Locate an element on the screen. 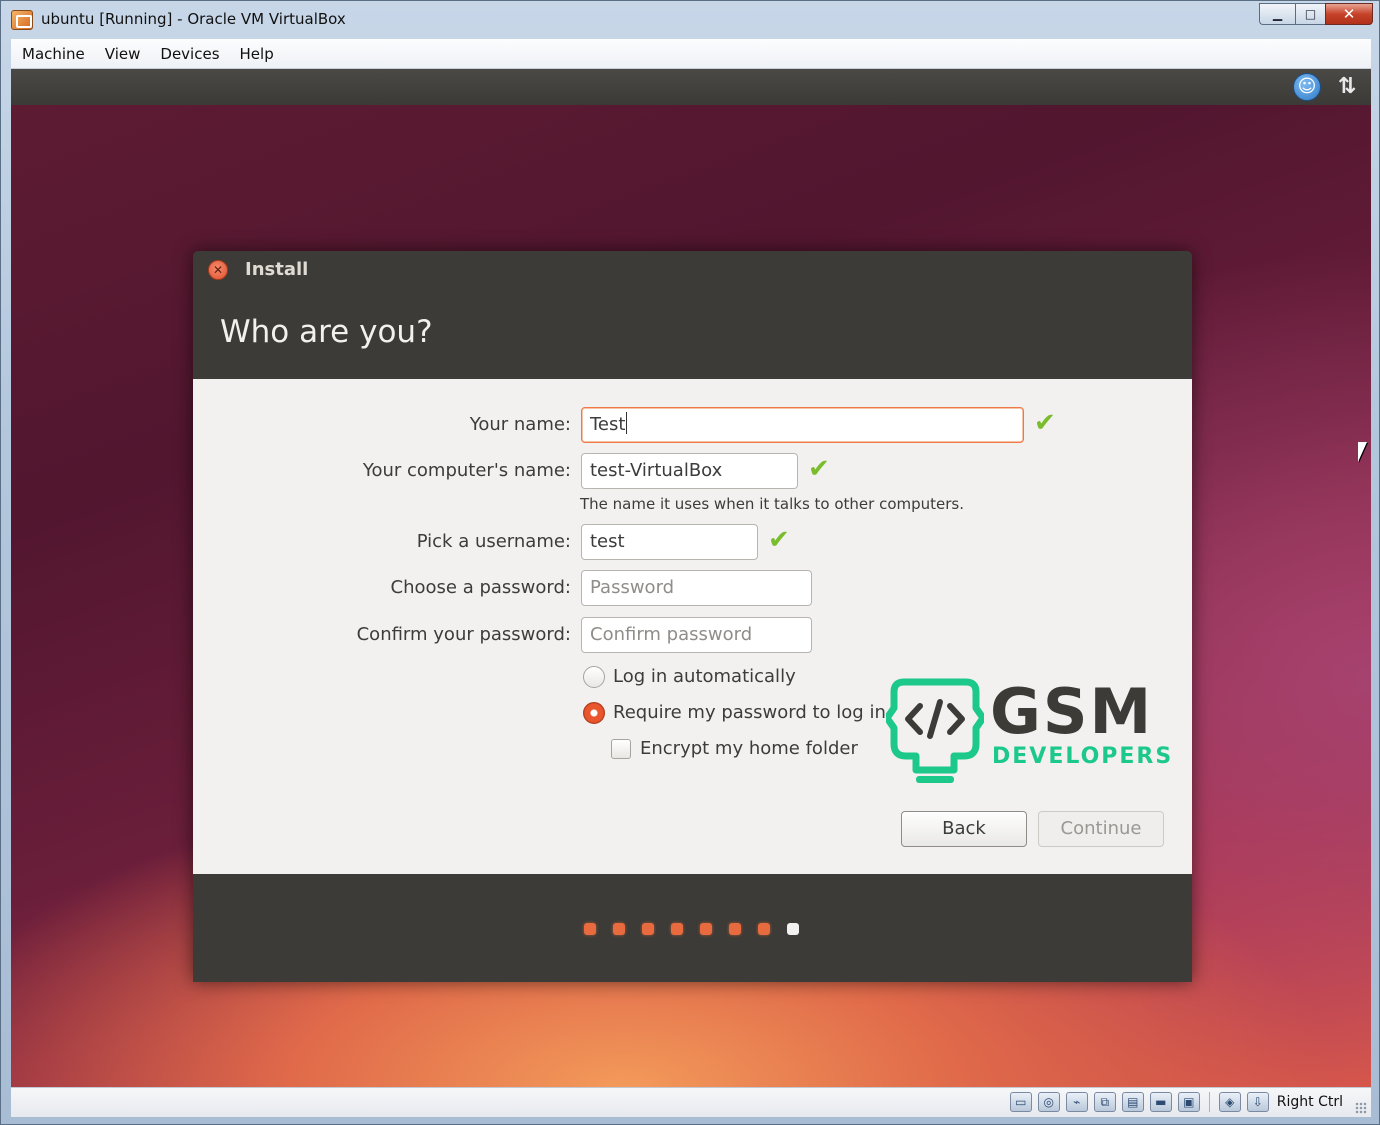 The width and height of the screenshot is (1380, 1125). menu-devices: Devices is located at coordinates (189, 54).